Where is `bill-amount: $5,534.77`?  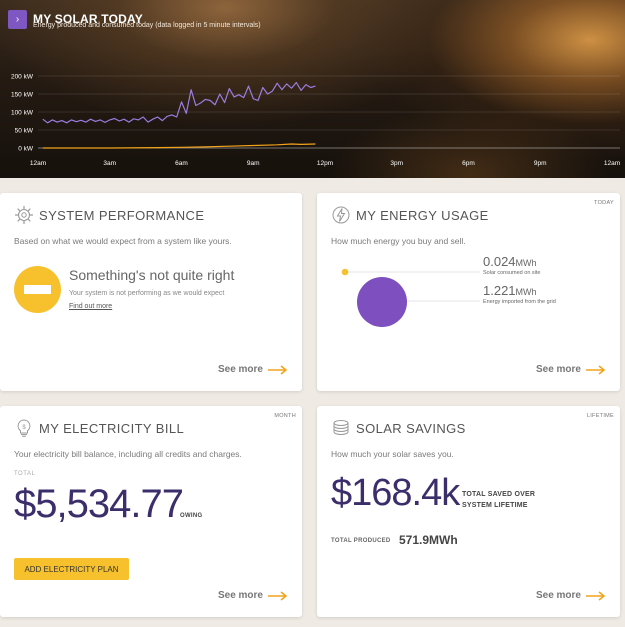
bill-amount: $5,534.77 is located at coordinates (99, 504).